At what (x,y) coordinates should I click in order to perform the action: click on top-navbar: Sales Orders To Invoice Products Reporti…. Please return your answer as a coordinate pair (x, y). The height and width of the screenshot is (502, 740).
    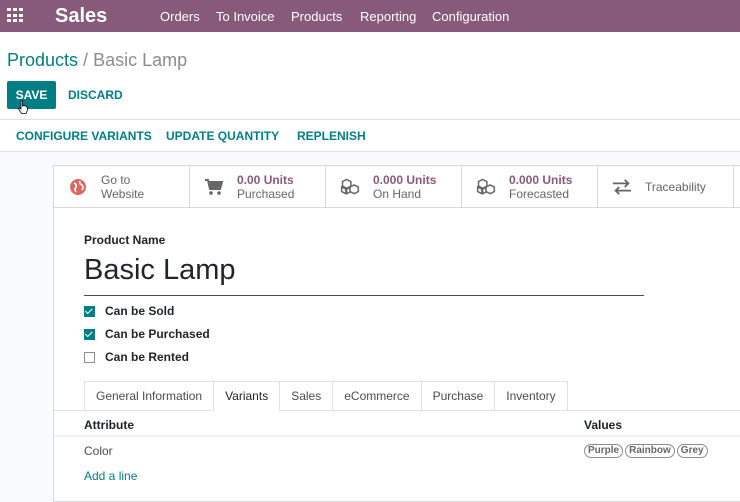
    Looking at the image, I should click on (370, 16).